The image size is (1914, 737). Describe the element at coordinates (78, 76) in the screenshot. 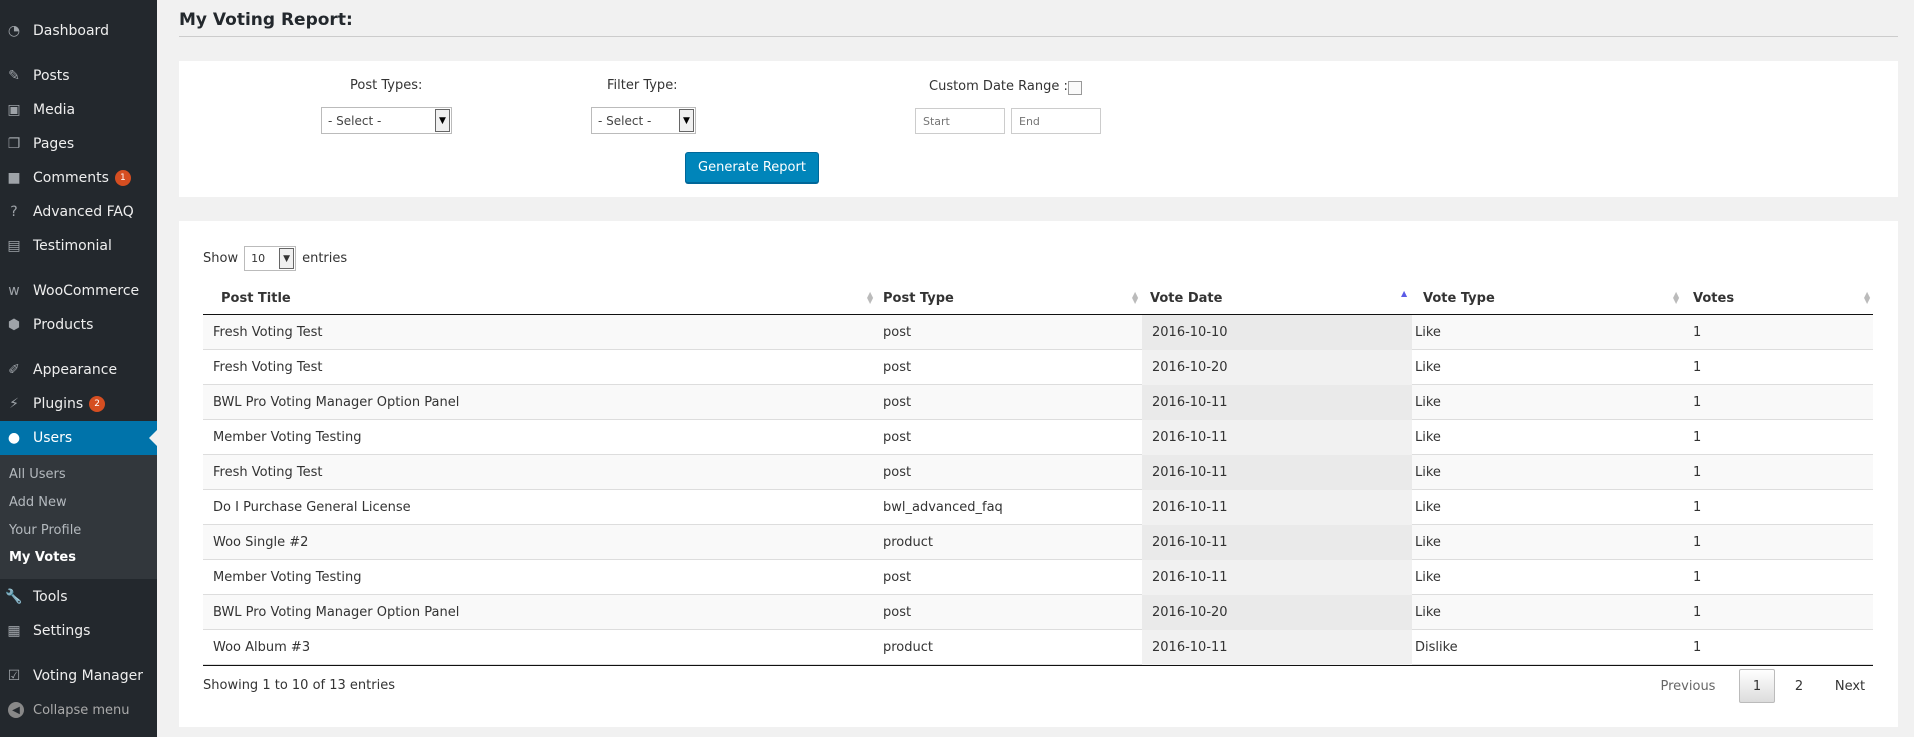

I see `sidebar-item-posts: ✎ Posts` at that location.